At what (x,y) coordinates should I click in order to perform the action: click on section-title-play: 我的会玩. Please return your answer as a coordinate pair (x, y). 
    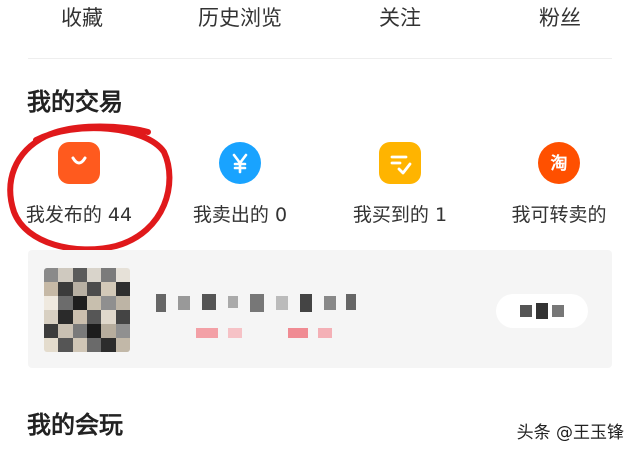
    Looking at the image, I should click on (75, 425).